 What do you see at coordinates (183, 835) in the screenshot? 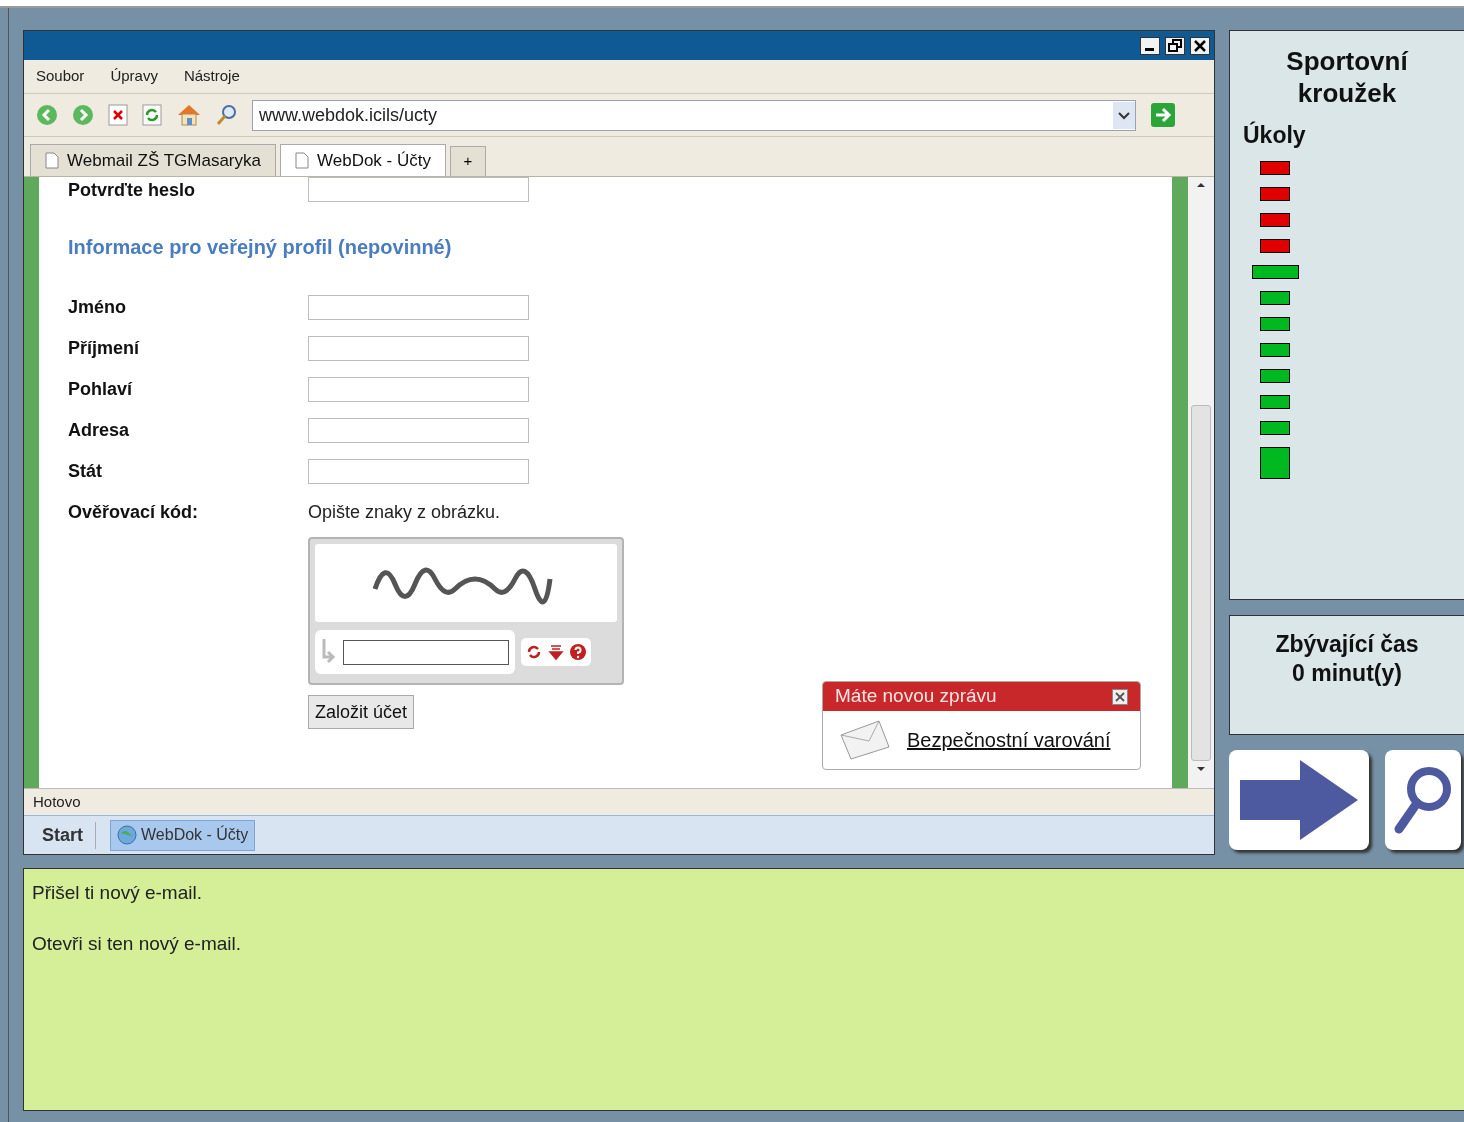
I see `taskbar-item: WebDok - Účty` at bounding box center [183, 835].